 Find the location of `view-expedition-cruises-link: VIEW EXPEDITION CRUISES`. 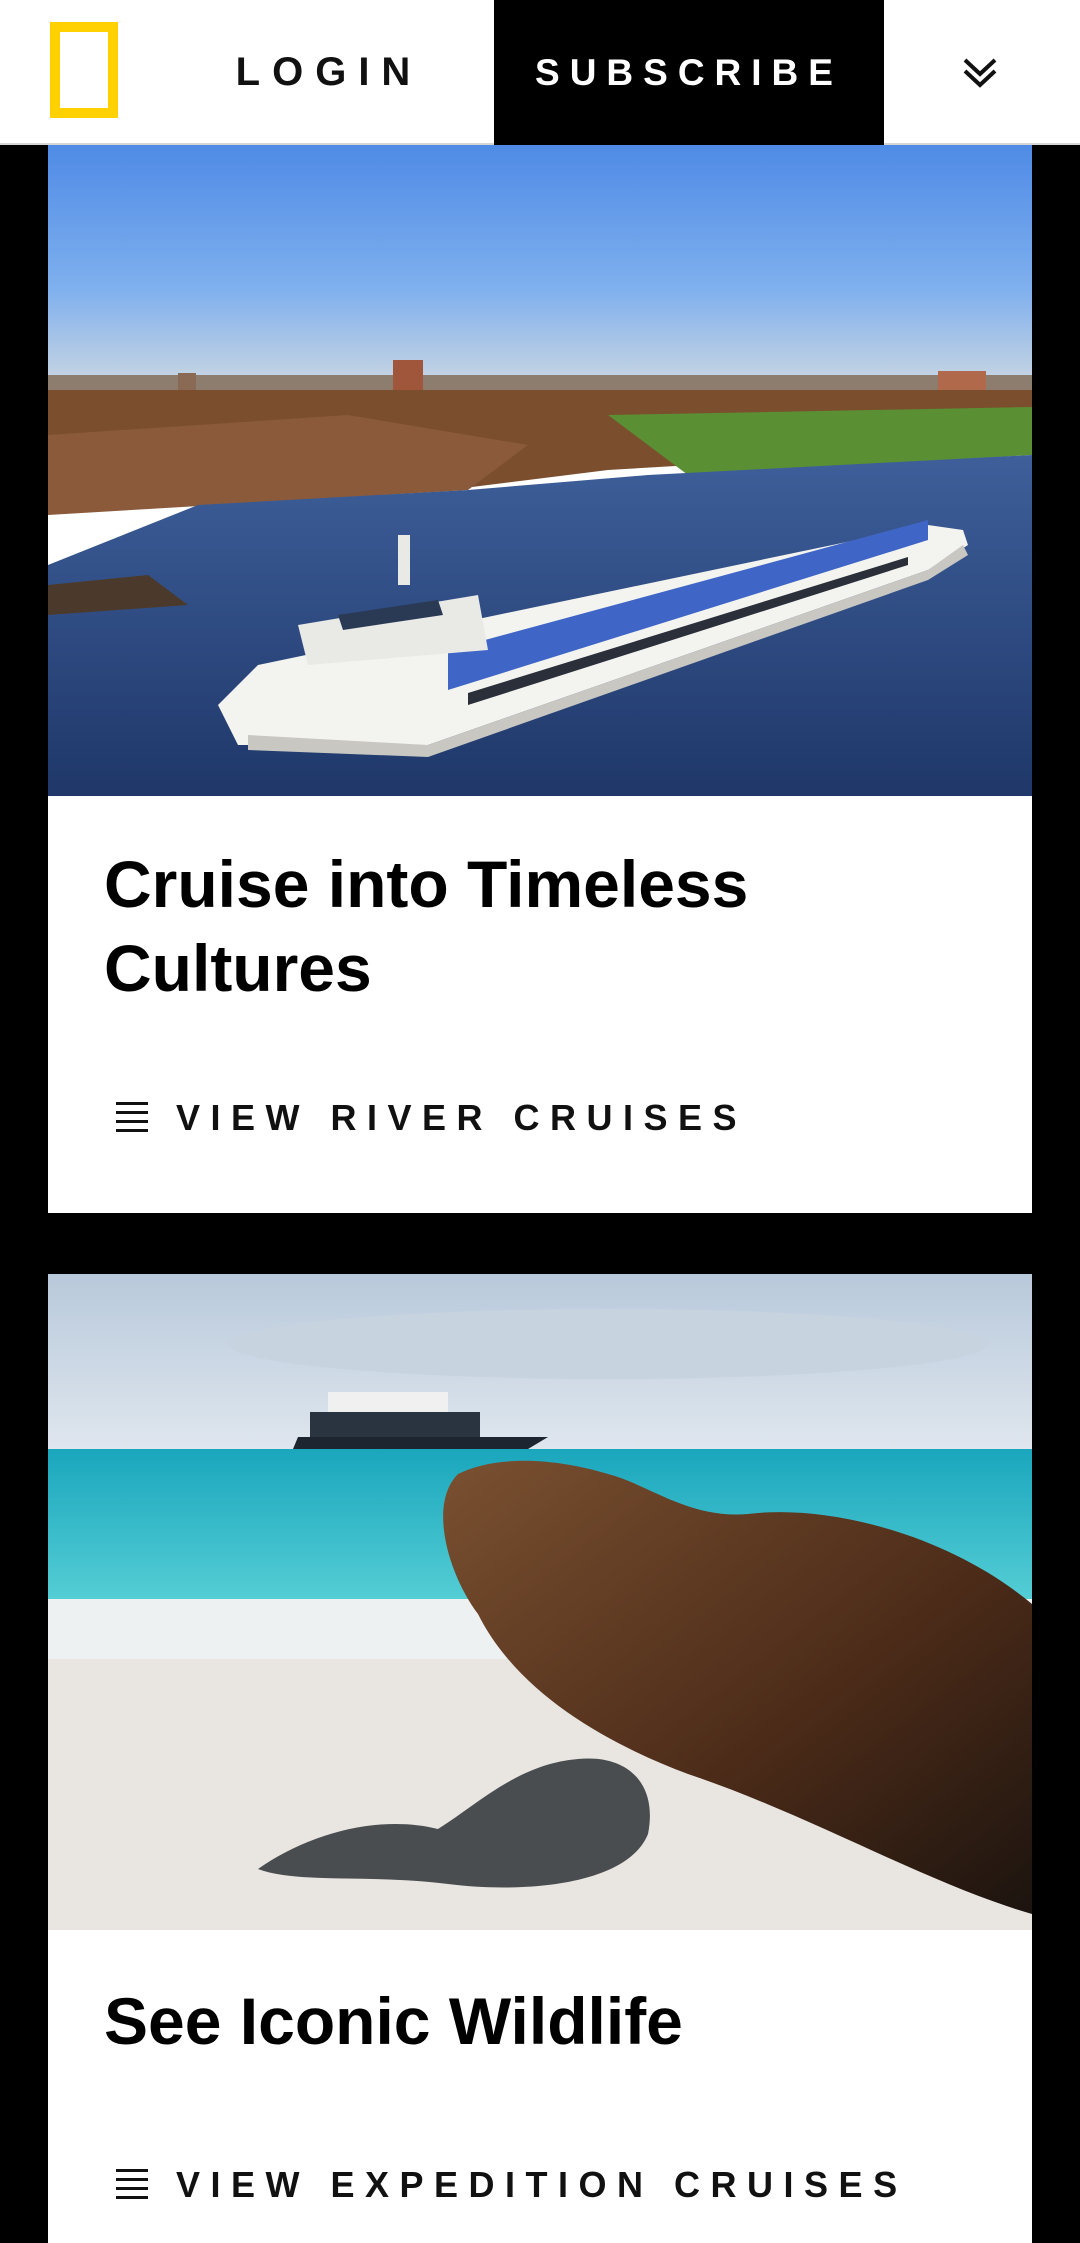

view-expedition-cruises-link: VIEW EXPEDITION CRUISES is located at coordinates (511, 2185).